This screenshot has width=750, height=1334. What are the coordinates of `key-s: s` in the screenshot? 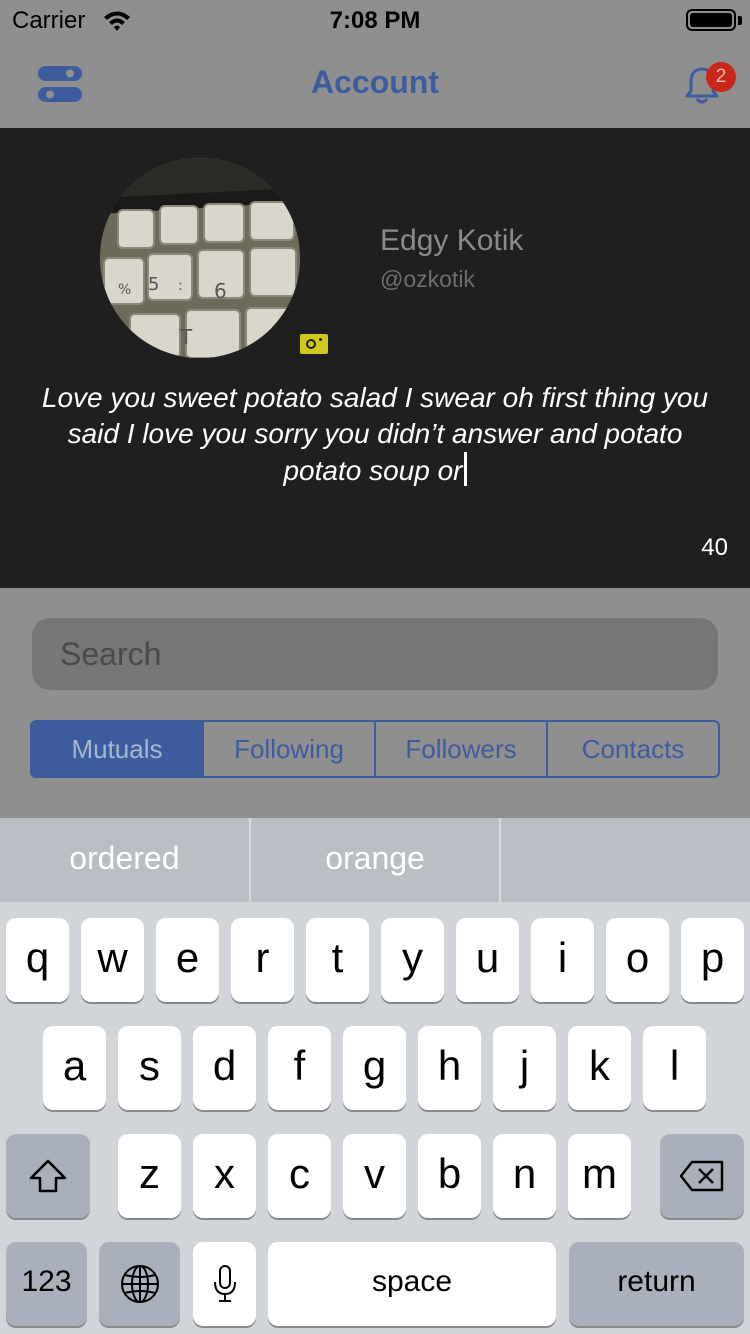 It's located at (149, 1068).